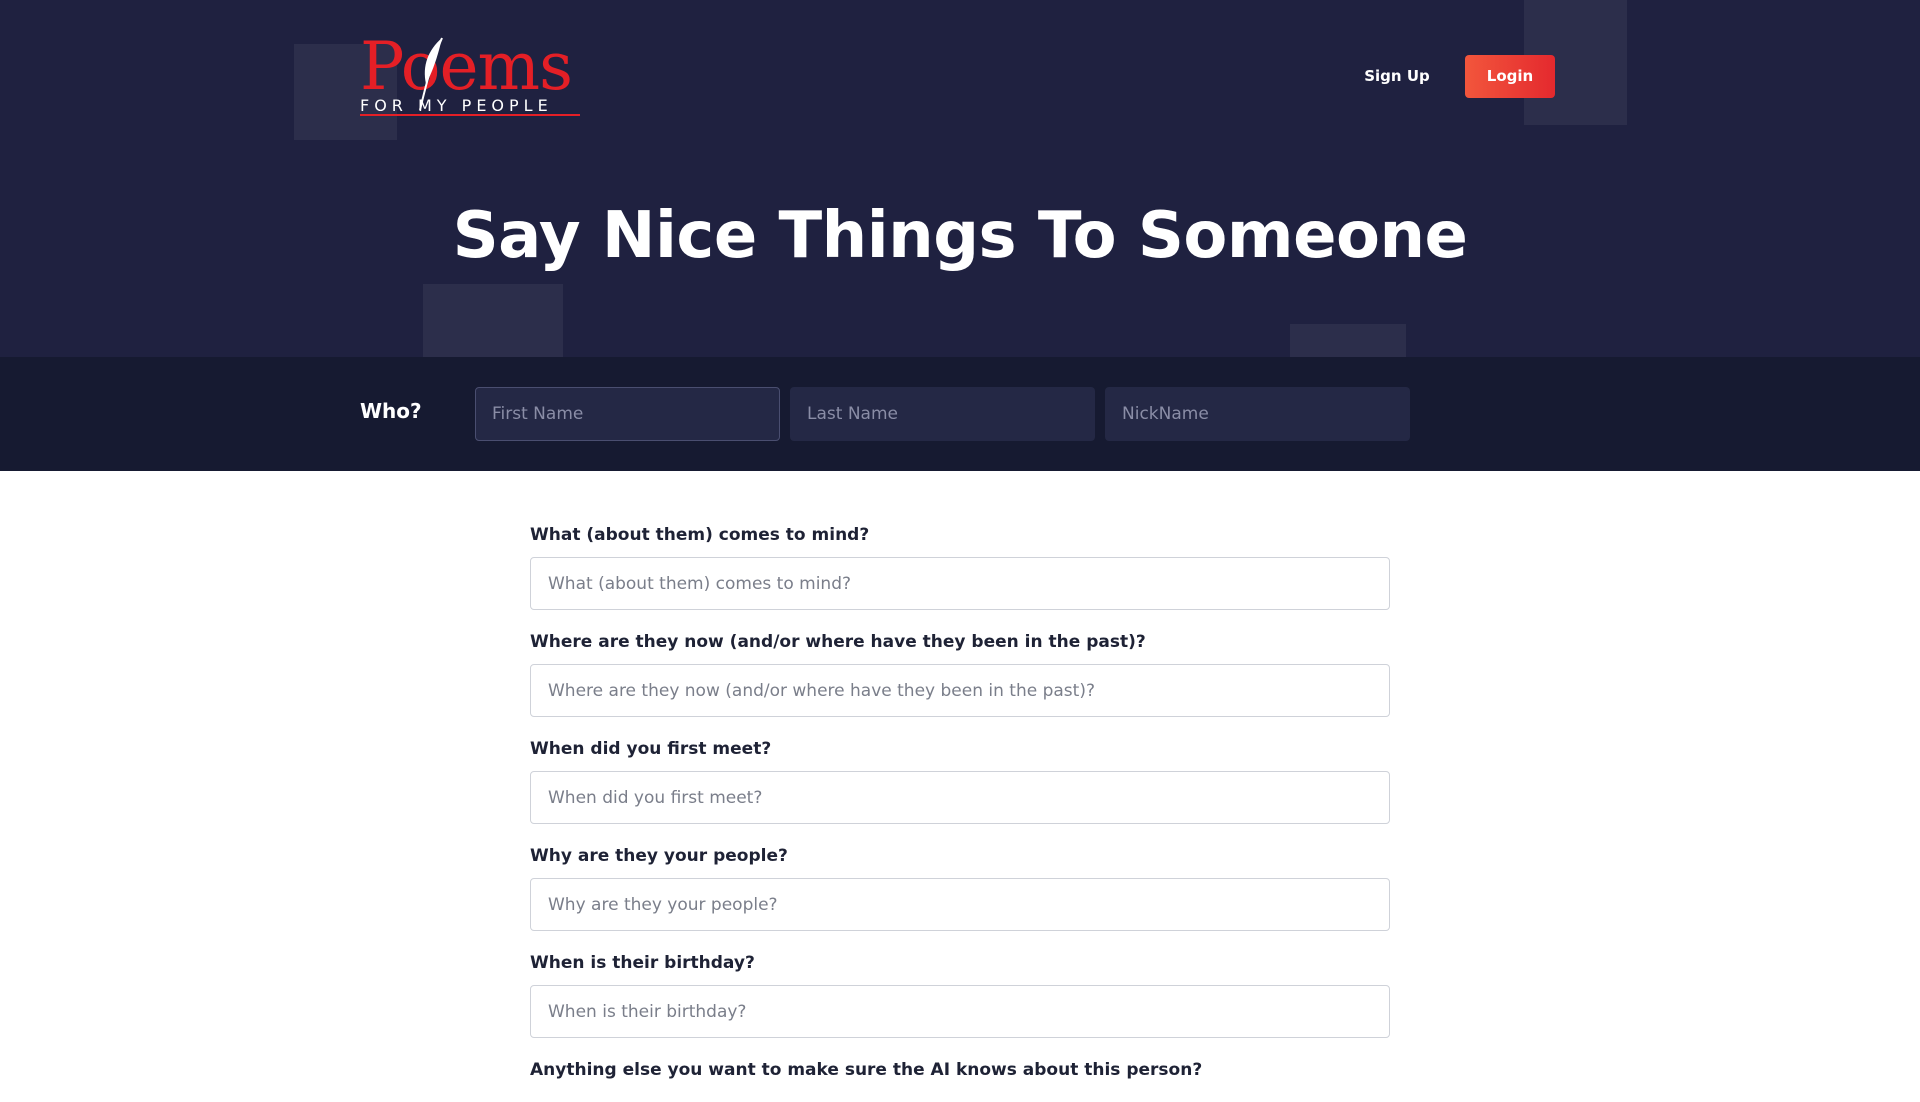 This screenshot has height=1102, width=1920. I want to click on form-field: Why are they your people?, so click(960, 888).